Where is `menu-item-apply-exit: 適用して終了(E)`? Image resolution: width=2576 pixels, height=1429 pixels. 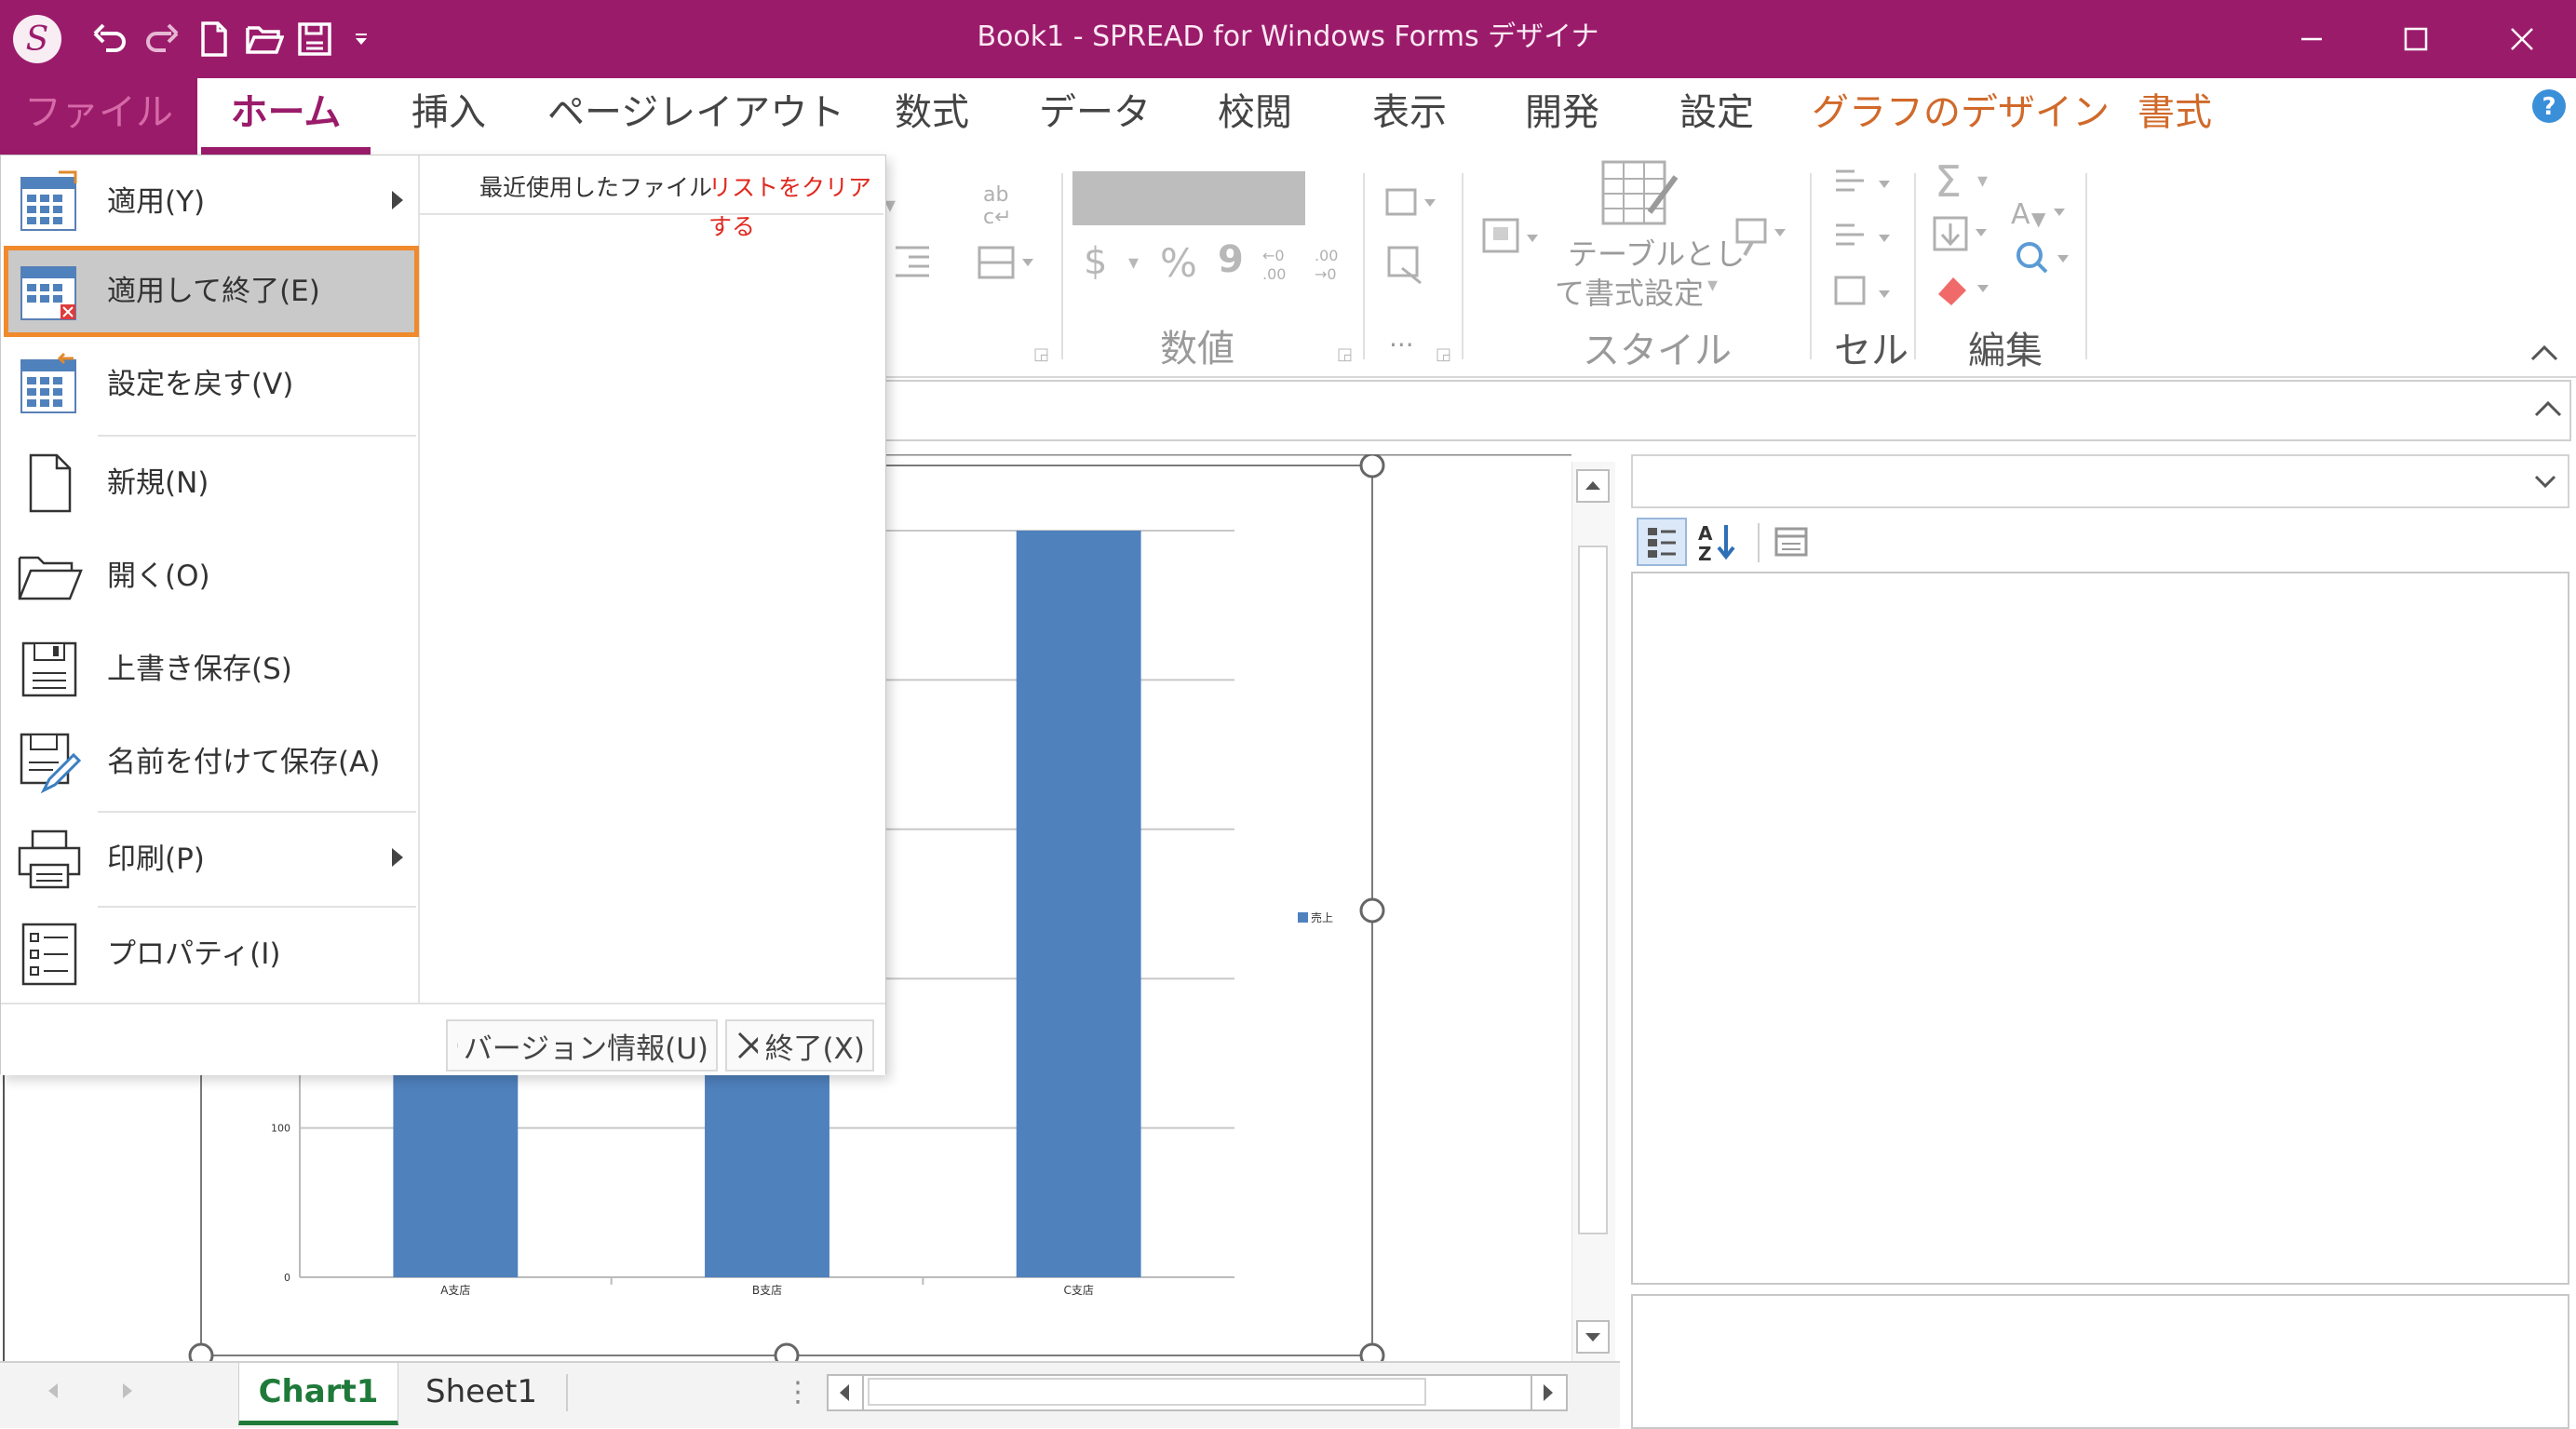 menu-item-apply-exit: 適用して終了(E) is located at coordinates (211, 291).